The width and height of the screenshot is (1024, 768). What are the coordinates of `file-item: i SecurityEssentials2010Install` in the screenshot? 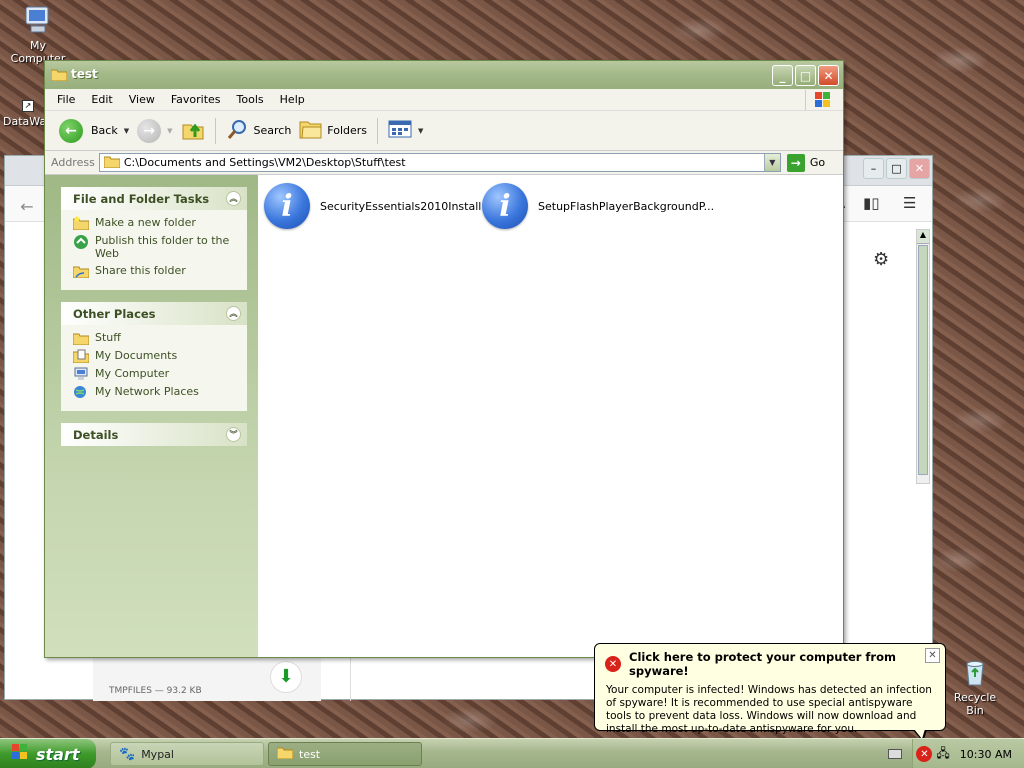 It's located at (372, 206).